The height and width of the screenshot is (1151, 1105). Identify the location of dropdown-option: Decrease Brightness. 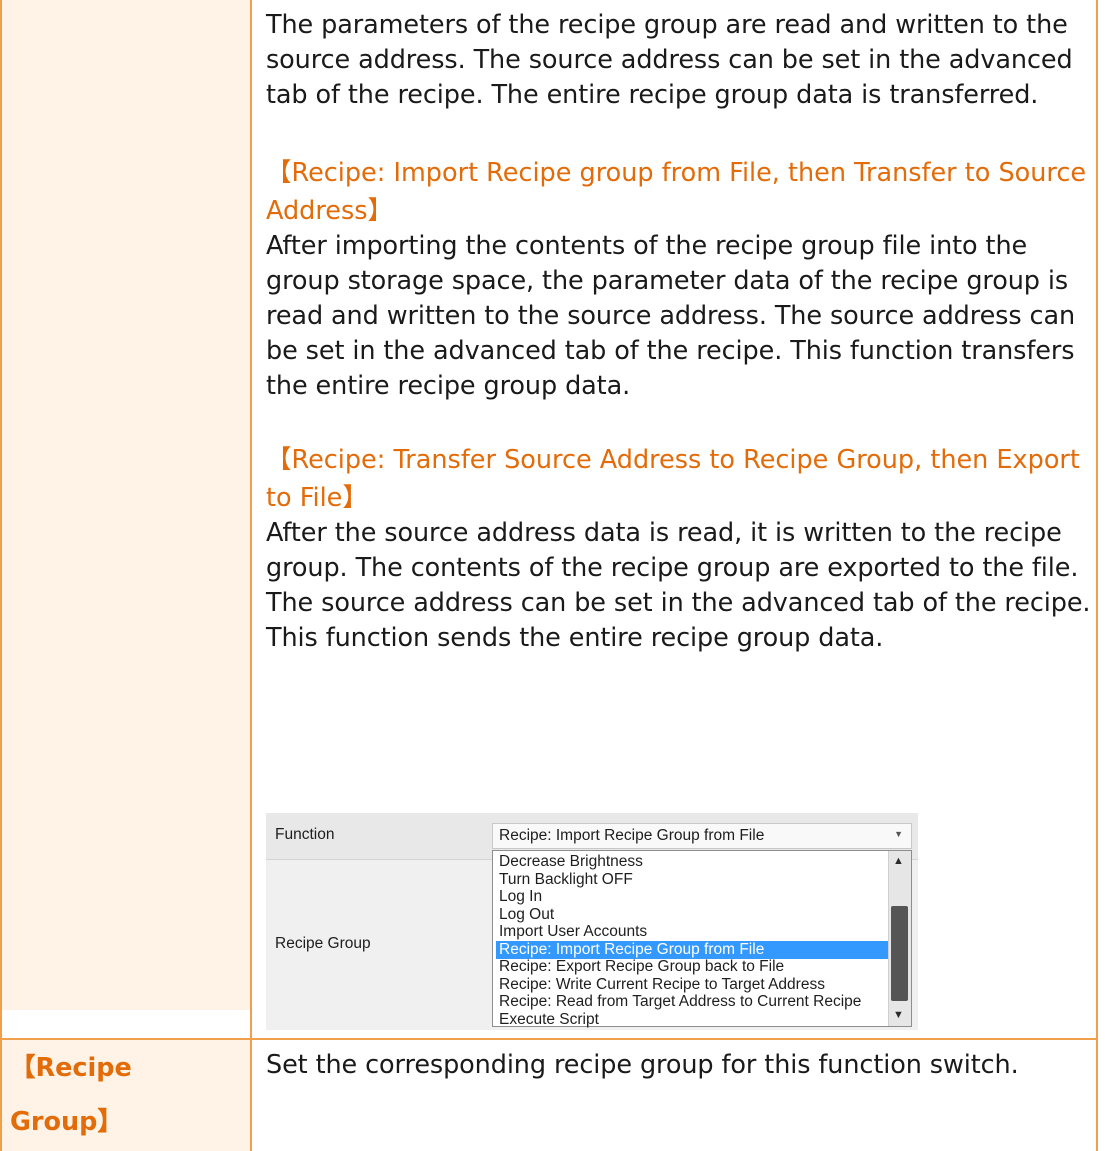
(692, 862).